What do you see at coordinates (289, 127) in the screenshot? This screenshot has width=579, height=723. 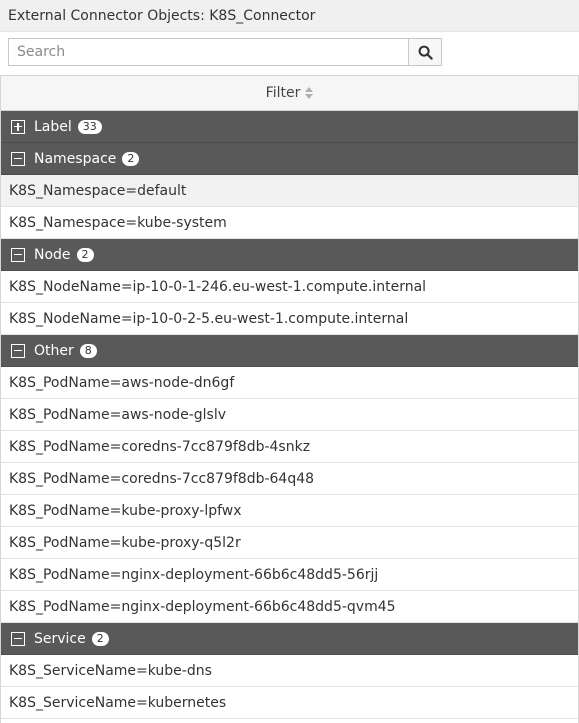 I see `group-header-label: Label 33` at bounding box center [289, 127].